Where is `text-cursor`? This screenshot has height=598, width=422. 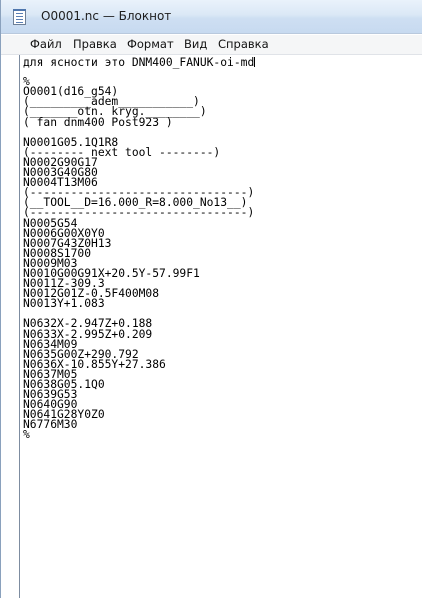 text-cursor is located at coordinates (255, 62).